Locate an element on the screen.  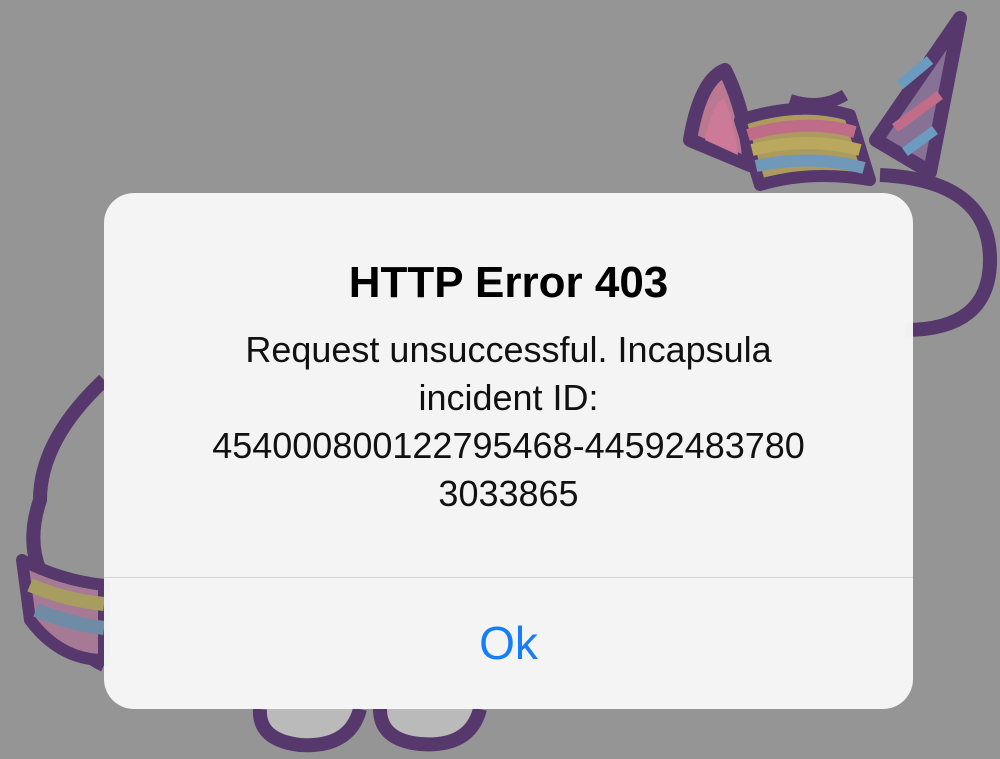
alert-message-line: incident ID: is located at coordinates (508, 397).